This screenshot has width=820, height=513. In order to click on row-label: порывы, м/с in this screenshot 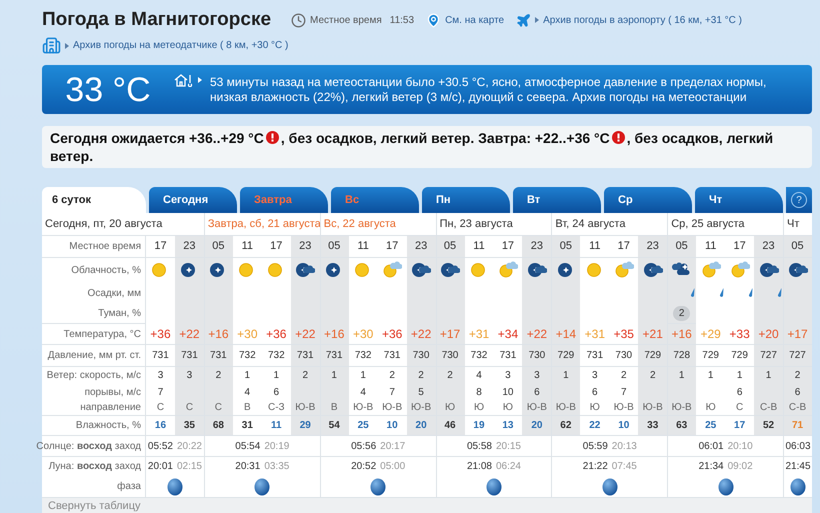, I will do `click(112, 393)`.